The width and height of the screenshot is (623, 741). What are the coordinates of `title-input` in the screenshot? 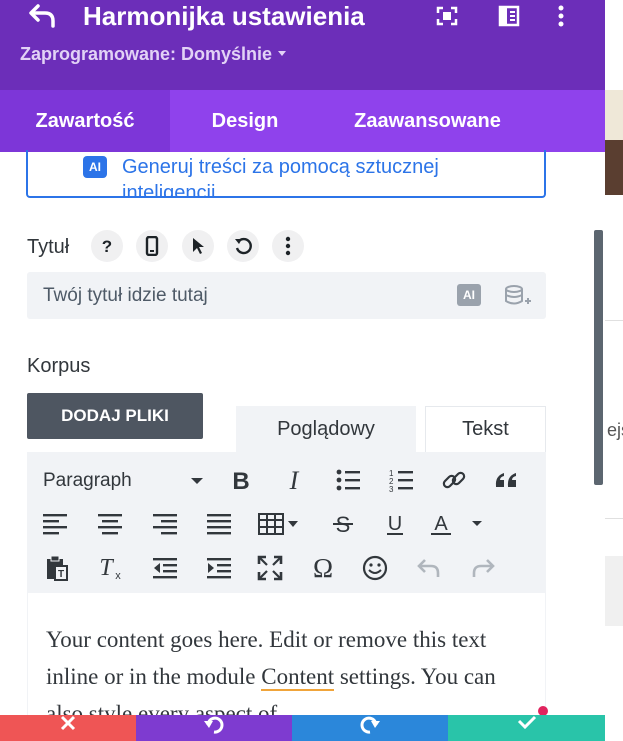 It's located at (237, 295).